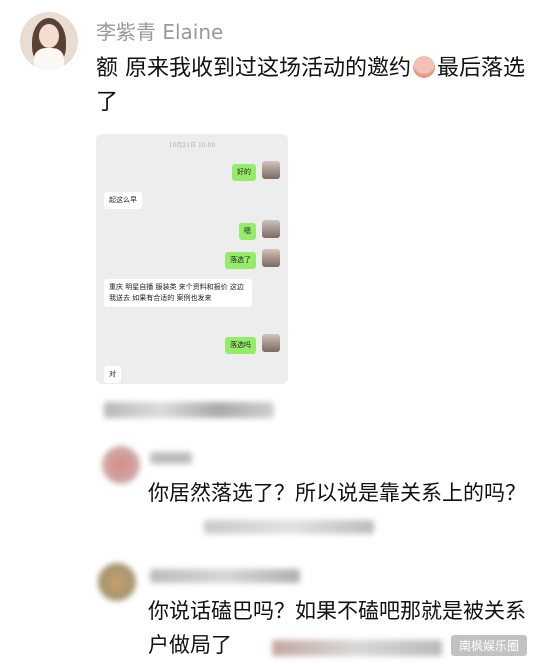  What do you see at coordinates (289, 527) in the screenshot?
I see `comment-1-meta-blurred` at bounding box center [289, 527].